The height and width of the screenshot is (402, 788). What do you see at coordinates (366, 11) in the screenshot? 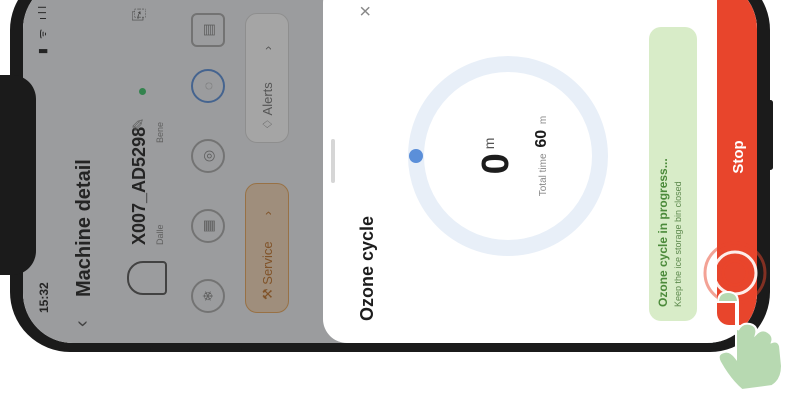
I see `close-icon: ×` at bounding box center [366, 11].